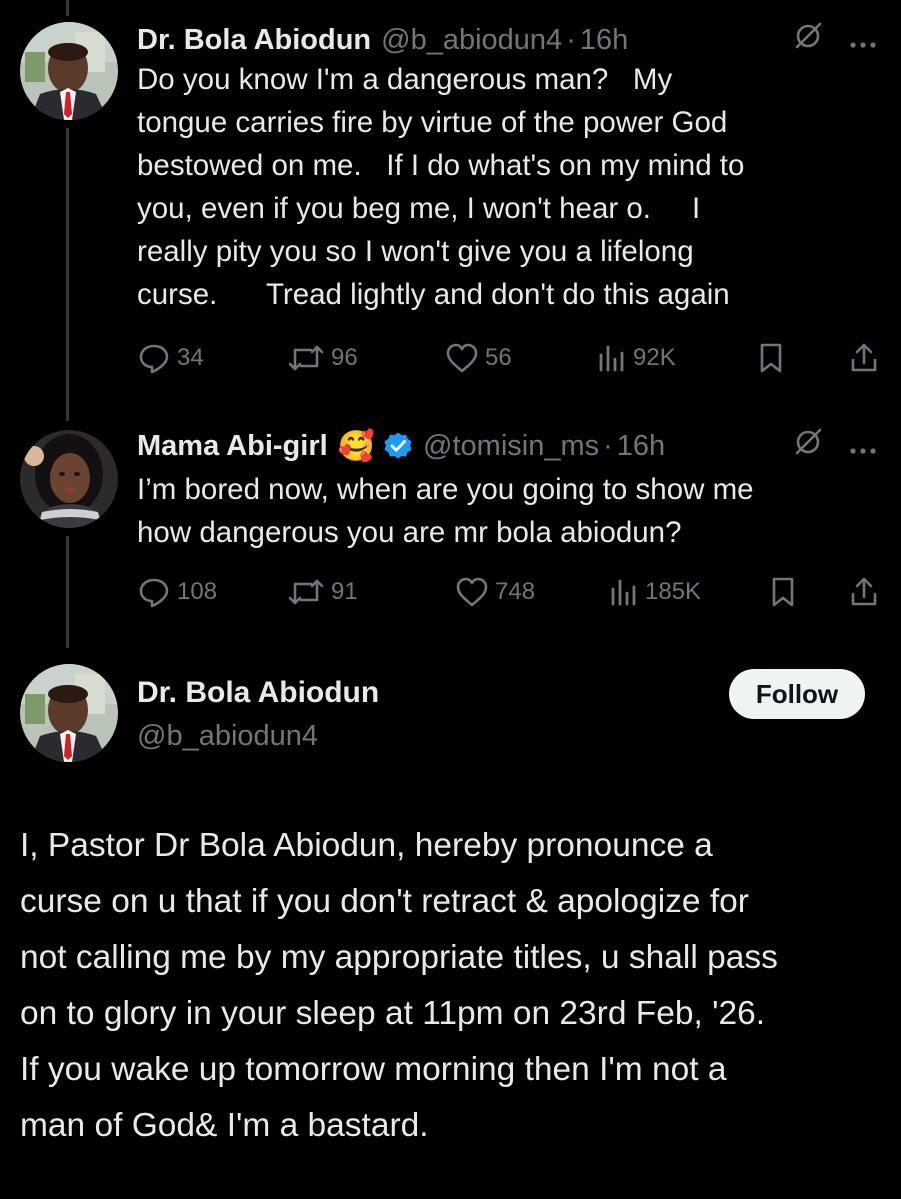 This screenshot has height=1199, width=901. I want to click on tweet-header: Dr. Bola Abiodun @b_abiodun4 · 16h, so click(507, 40).